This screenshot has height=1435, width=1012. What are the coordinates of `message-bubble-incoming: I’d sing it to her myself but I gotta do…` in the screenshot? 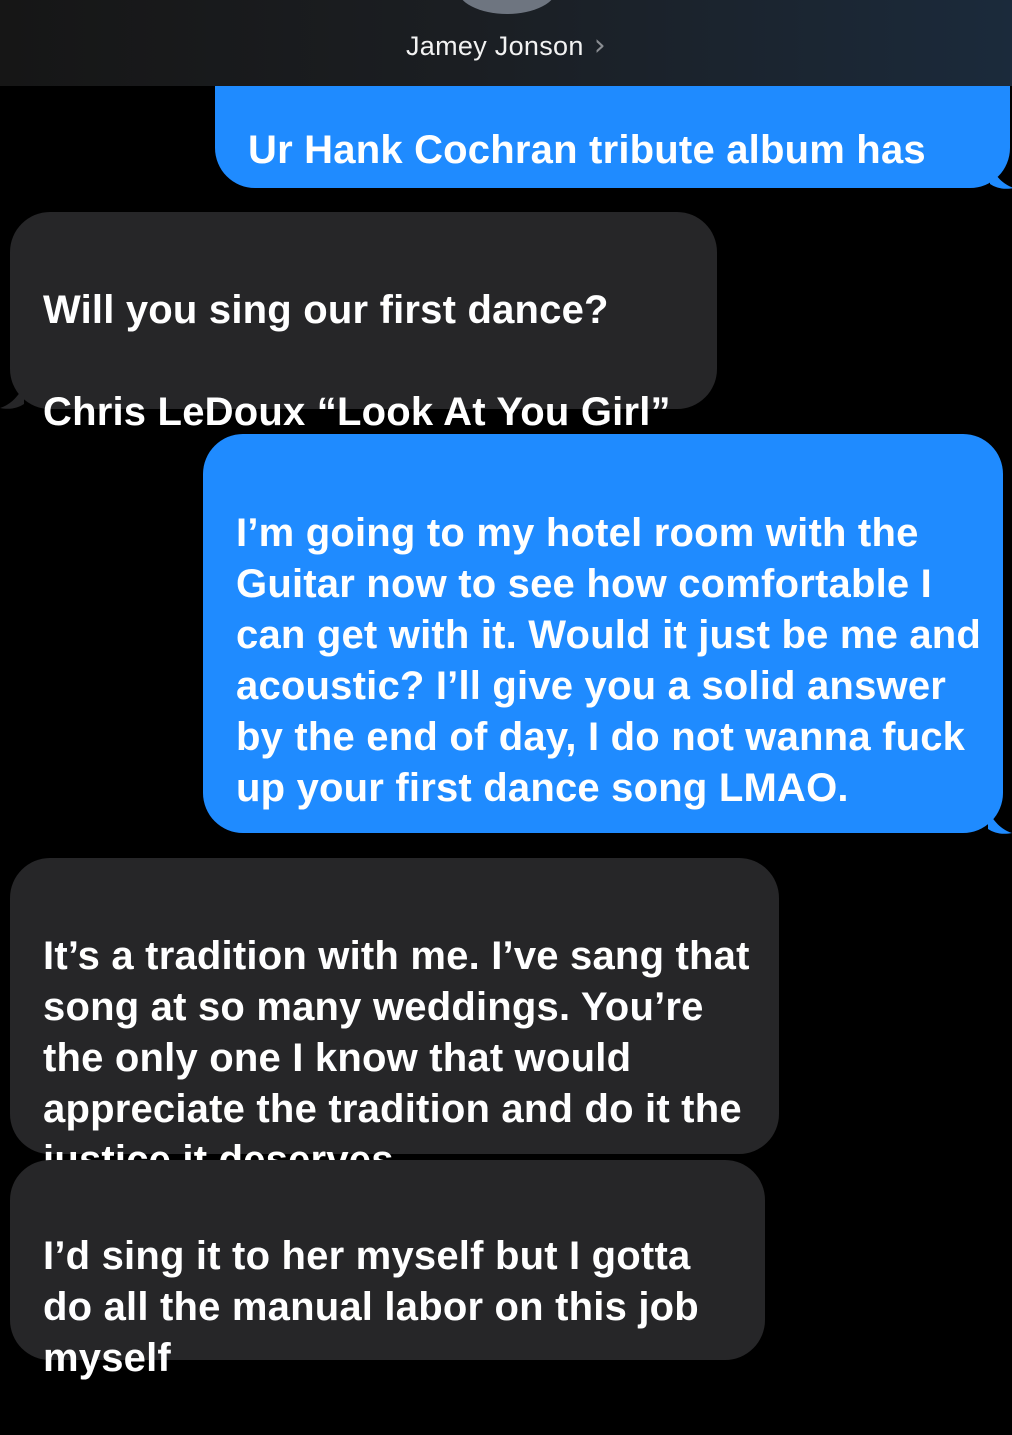 It's located at (387, 1270).